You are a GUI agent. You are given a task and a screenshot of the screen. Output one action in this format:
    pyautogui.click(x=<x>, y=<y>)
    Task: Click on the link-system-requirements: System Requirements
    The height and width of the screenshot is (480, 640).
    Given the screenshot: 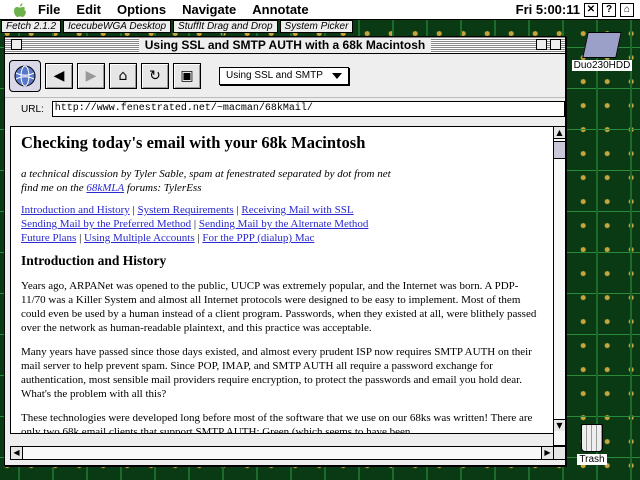 What is the action you would take?
    pyautogui.click(x=185, y=210)
    